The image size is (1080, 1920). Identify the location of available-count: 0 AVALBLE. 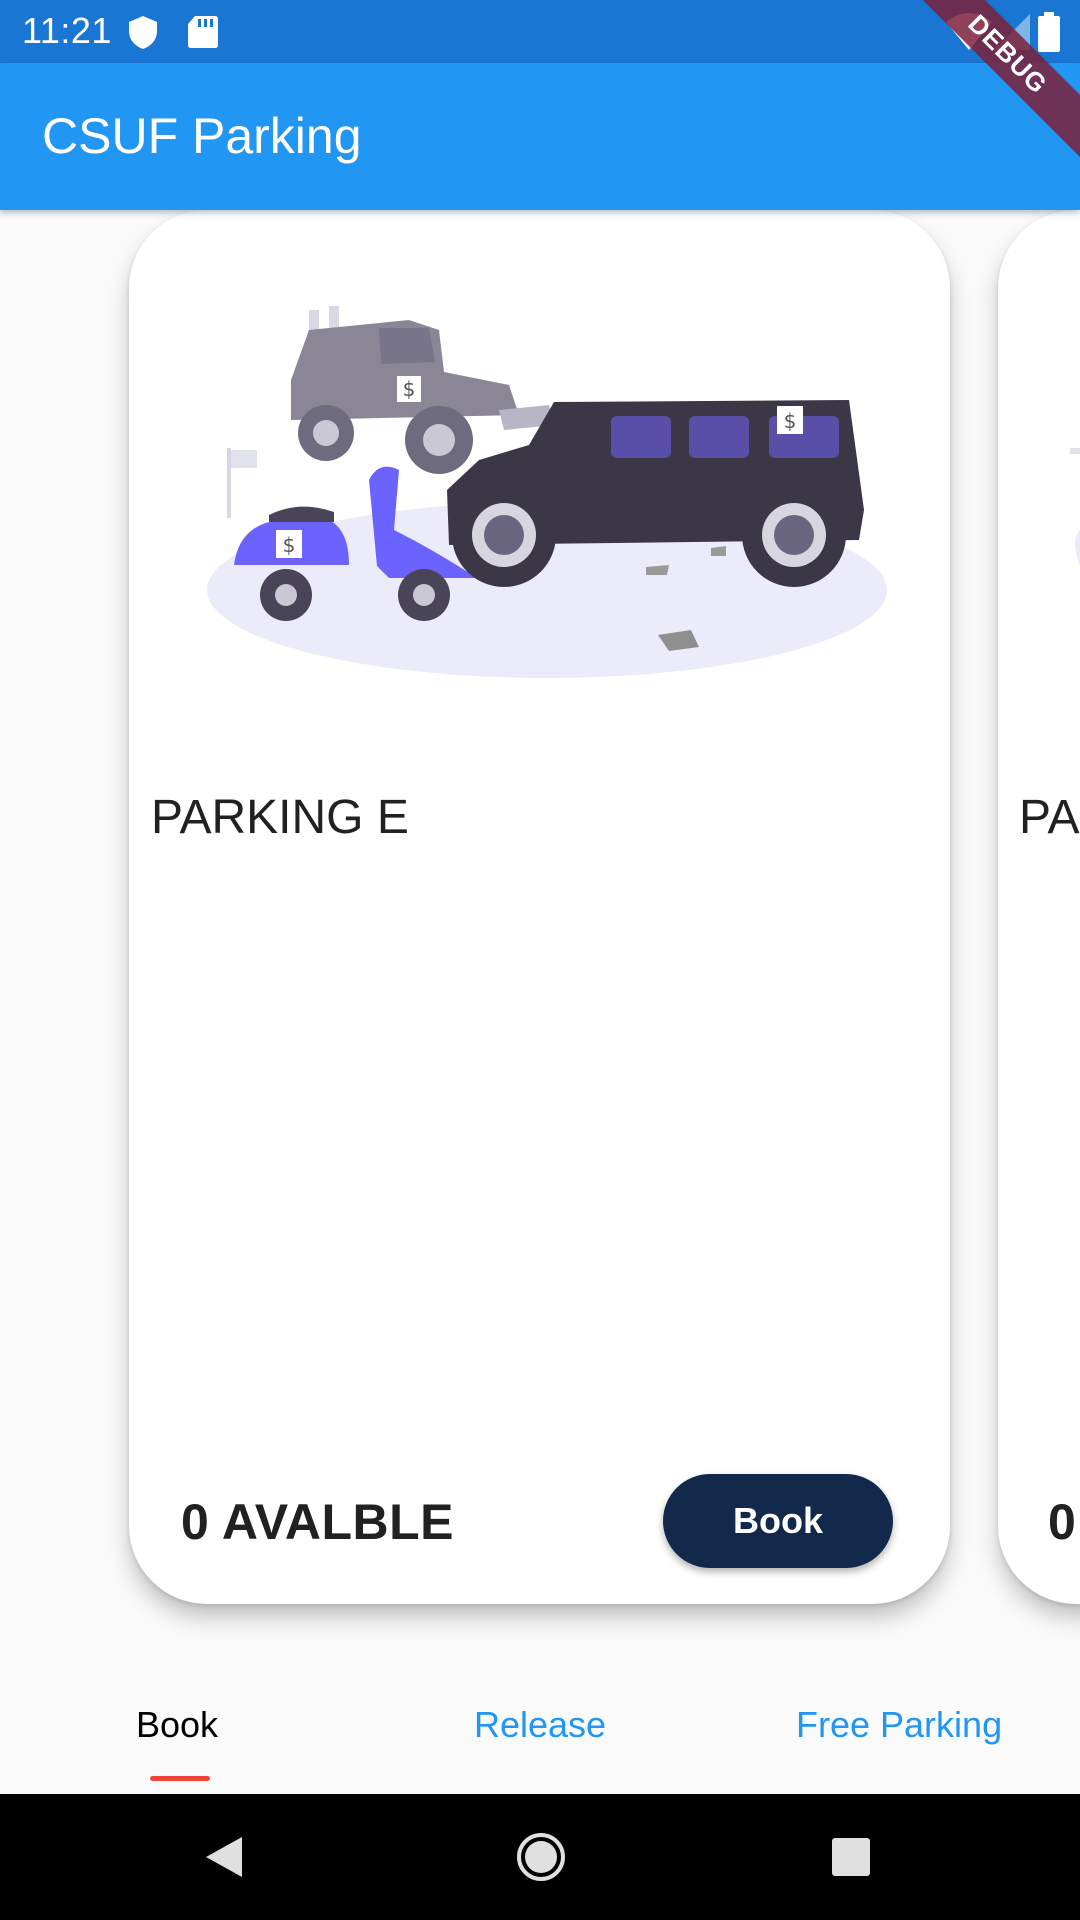
(318, 1522).